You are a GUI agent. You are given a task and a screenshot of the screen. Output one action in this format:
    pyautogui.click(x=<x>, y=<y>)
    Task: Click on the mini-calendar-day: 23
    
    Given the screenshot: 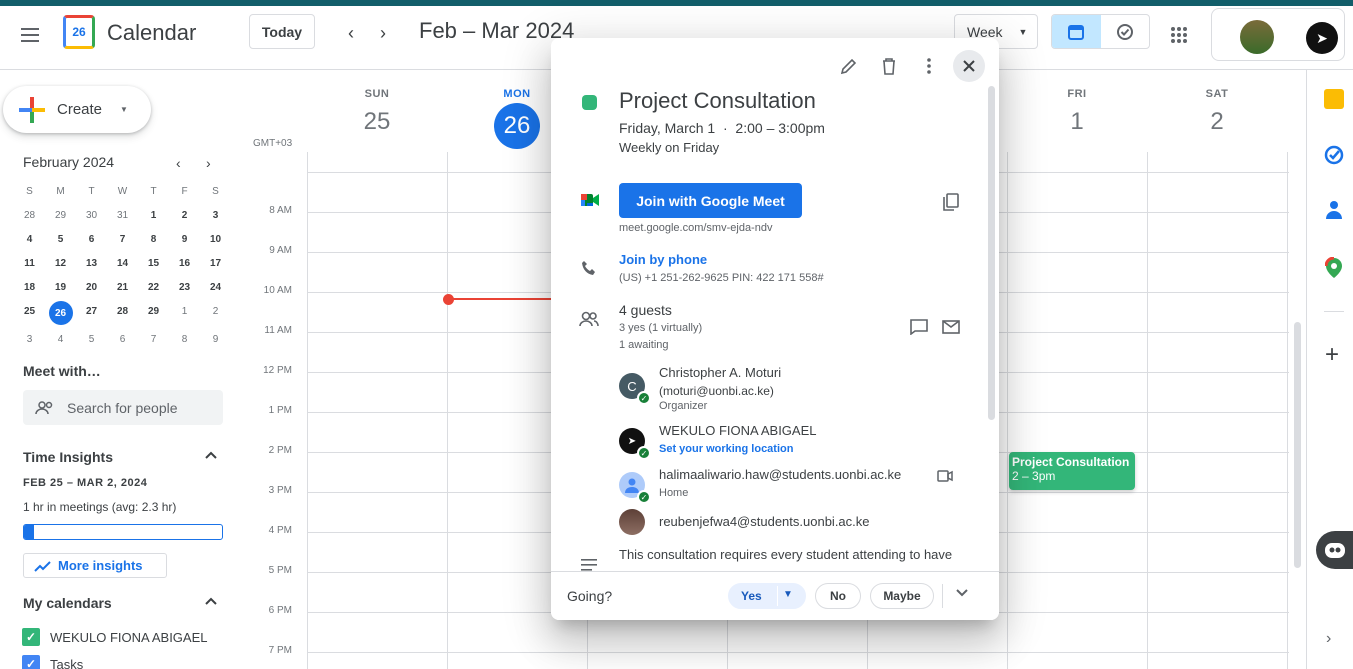 What is the action you would take?
    pyautogui.click(x=184, y=287)
    